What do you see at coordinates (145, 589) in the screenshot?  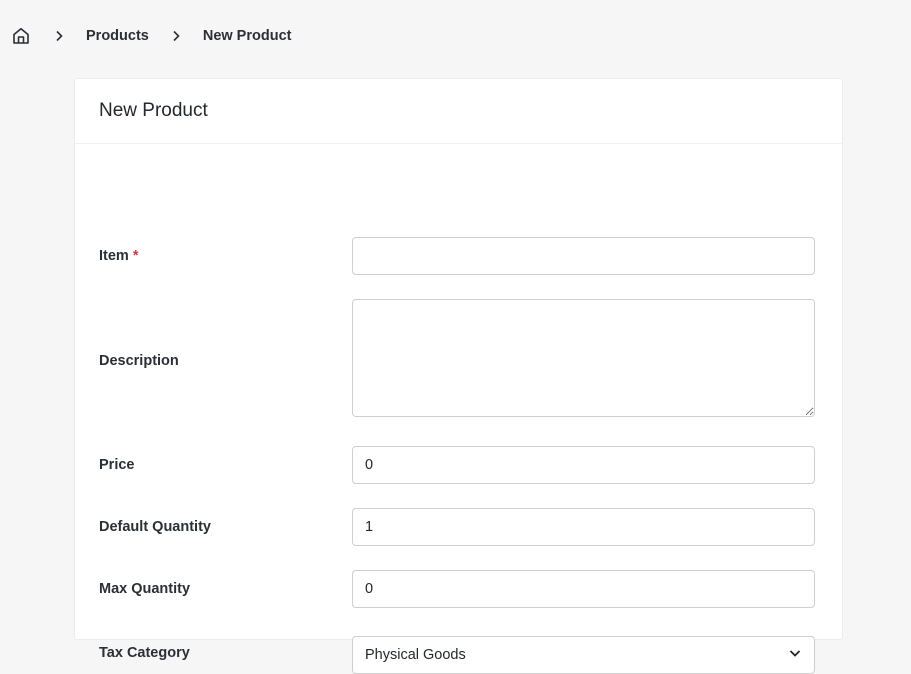 I see `max-quantity-label: Max Quantity` at bounding box center [145, 589].